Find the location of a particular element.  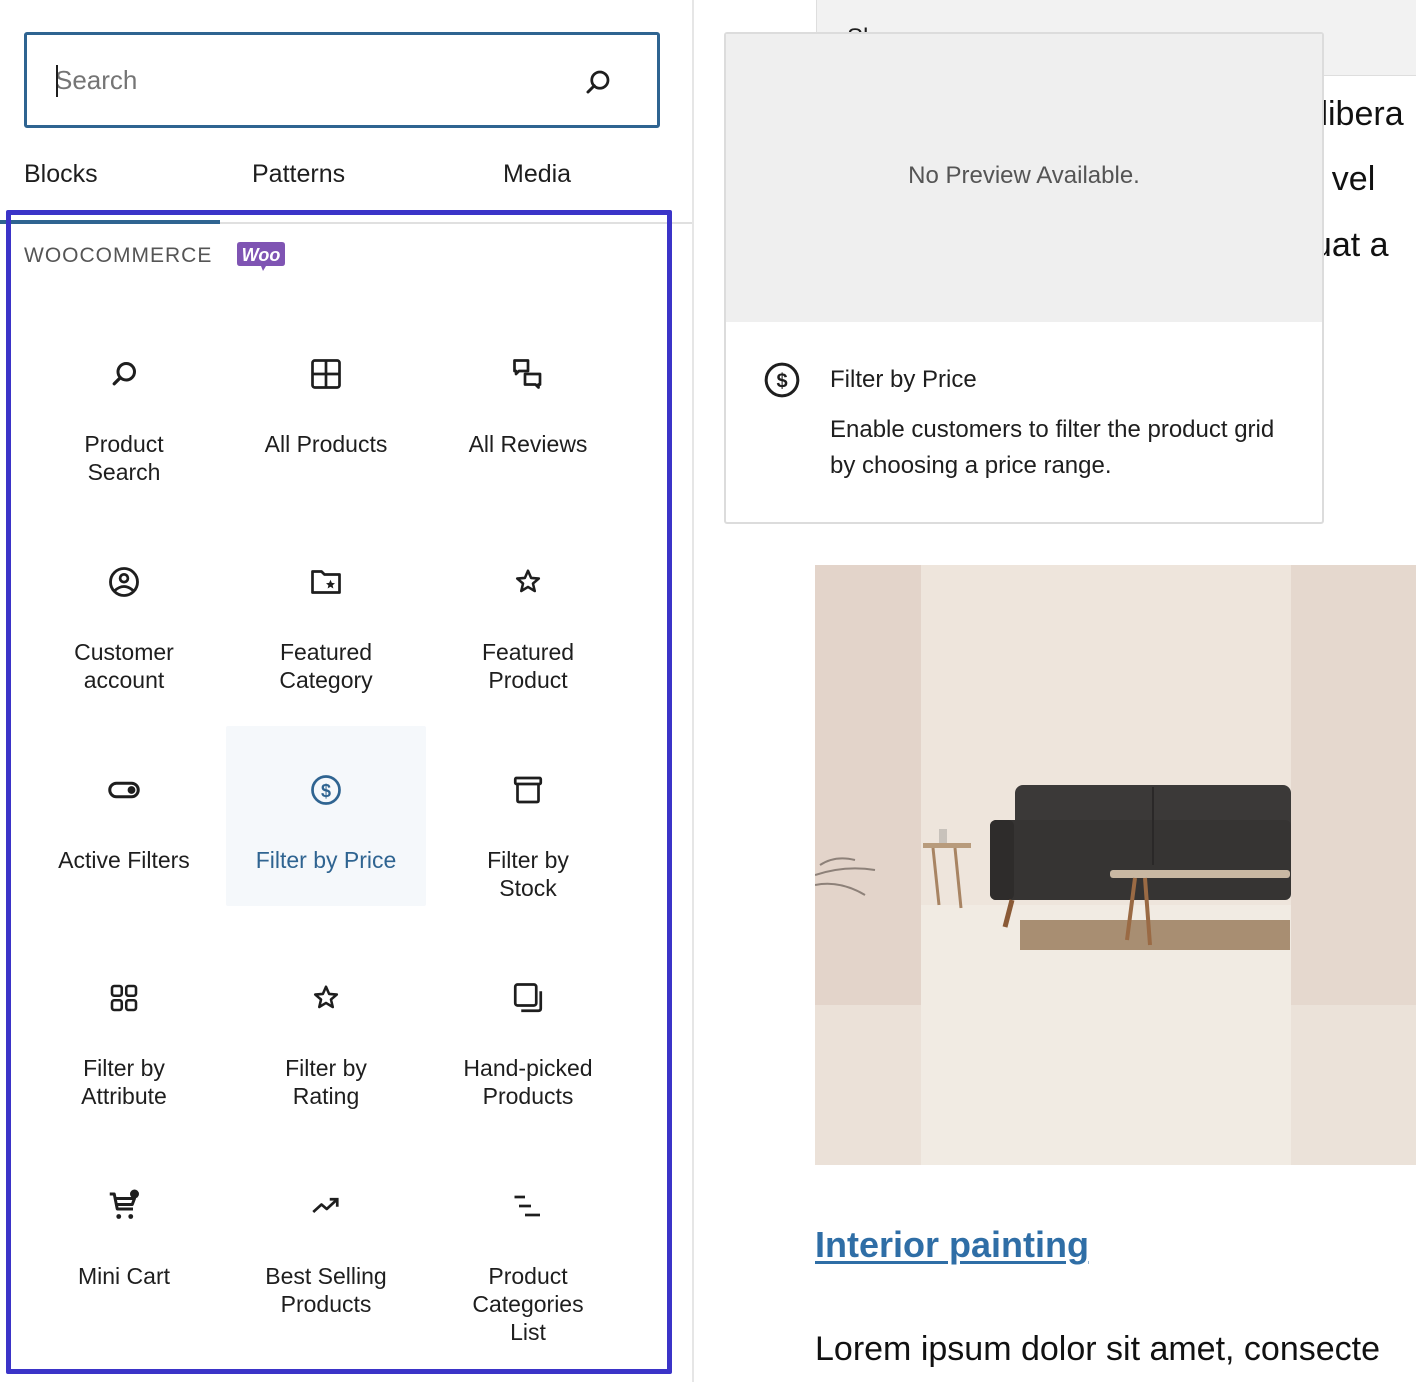

preview-area: No Preview Available. is located at coordinates (1024, 178).